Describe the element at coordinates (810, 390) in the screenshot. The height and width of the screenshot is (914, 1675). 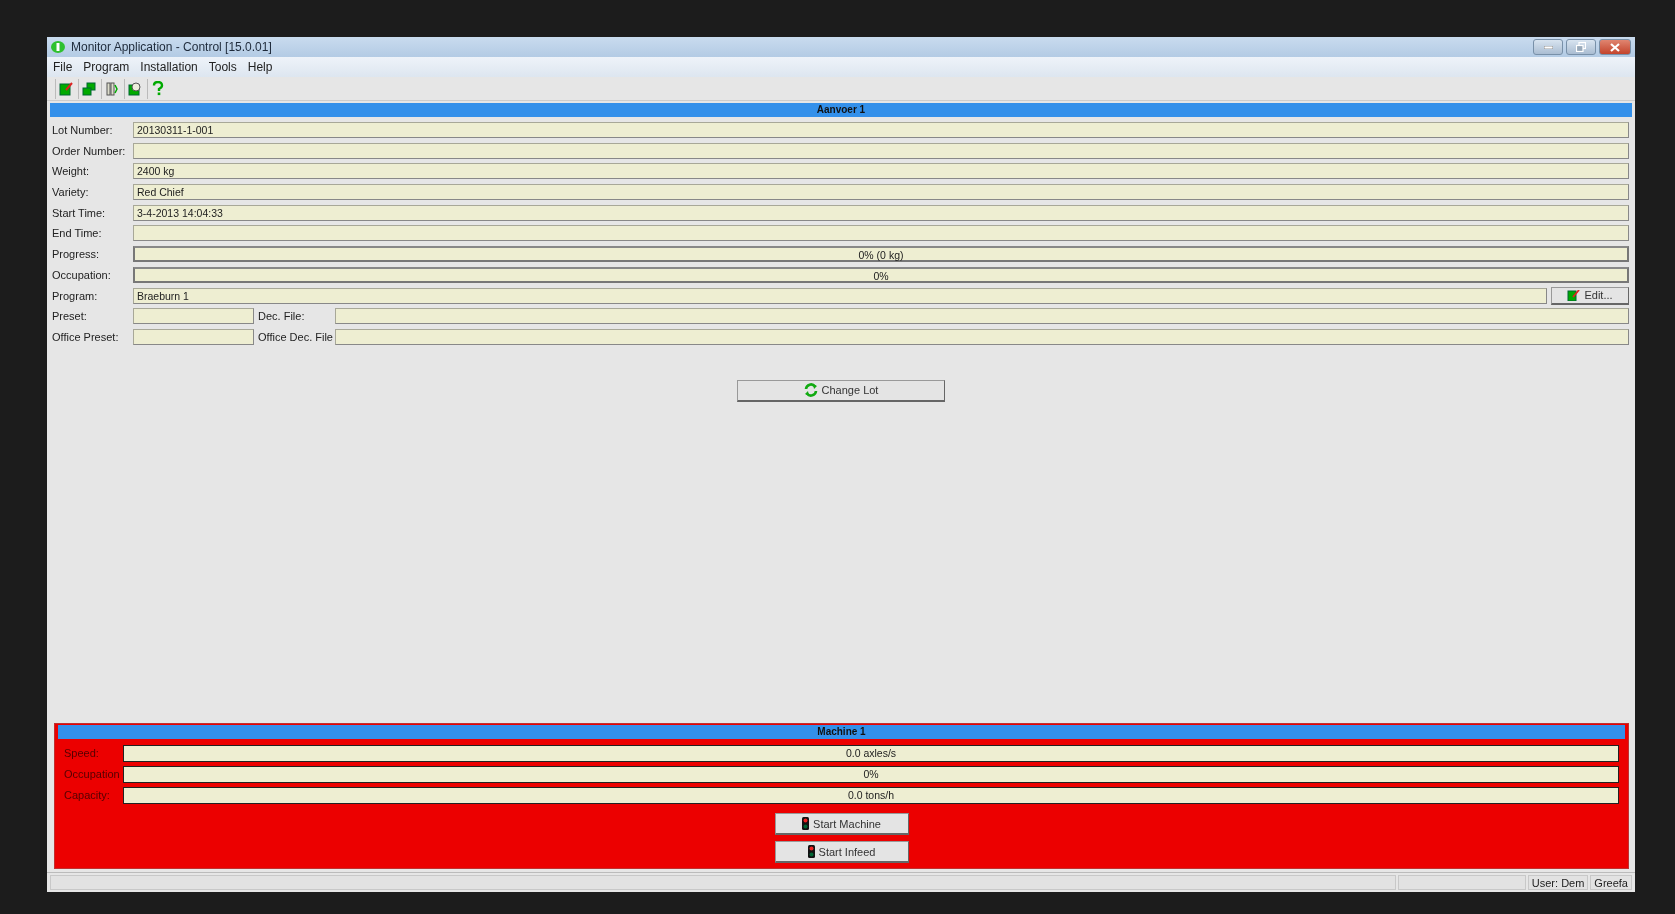
I see `refresh-icon` at that location.